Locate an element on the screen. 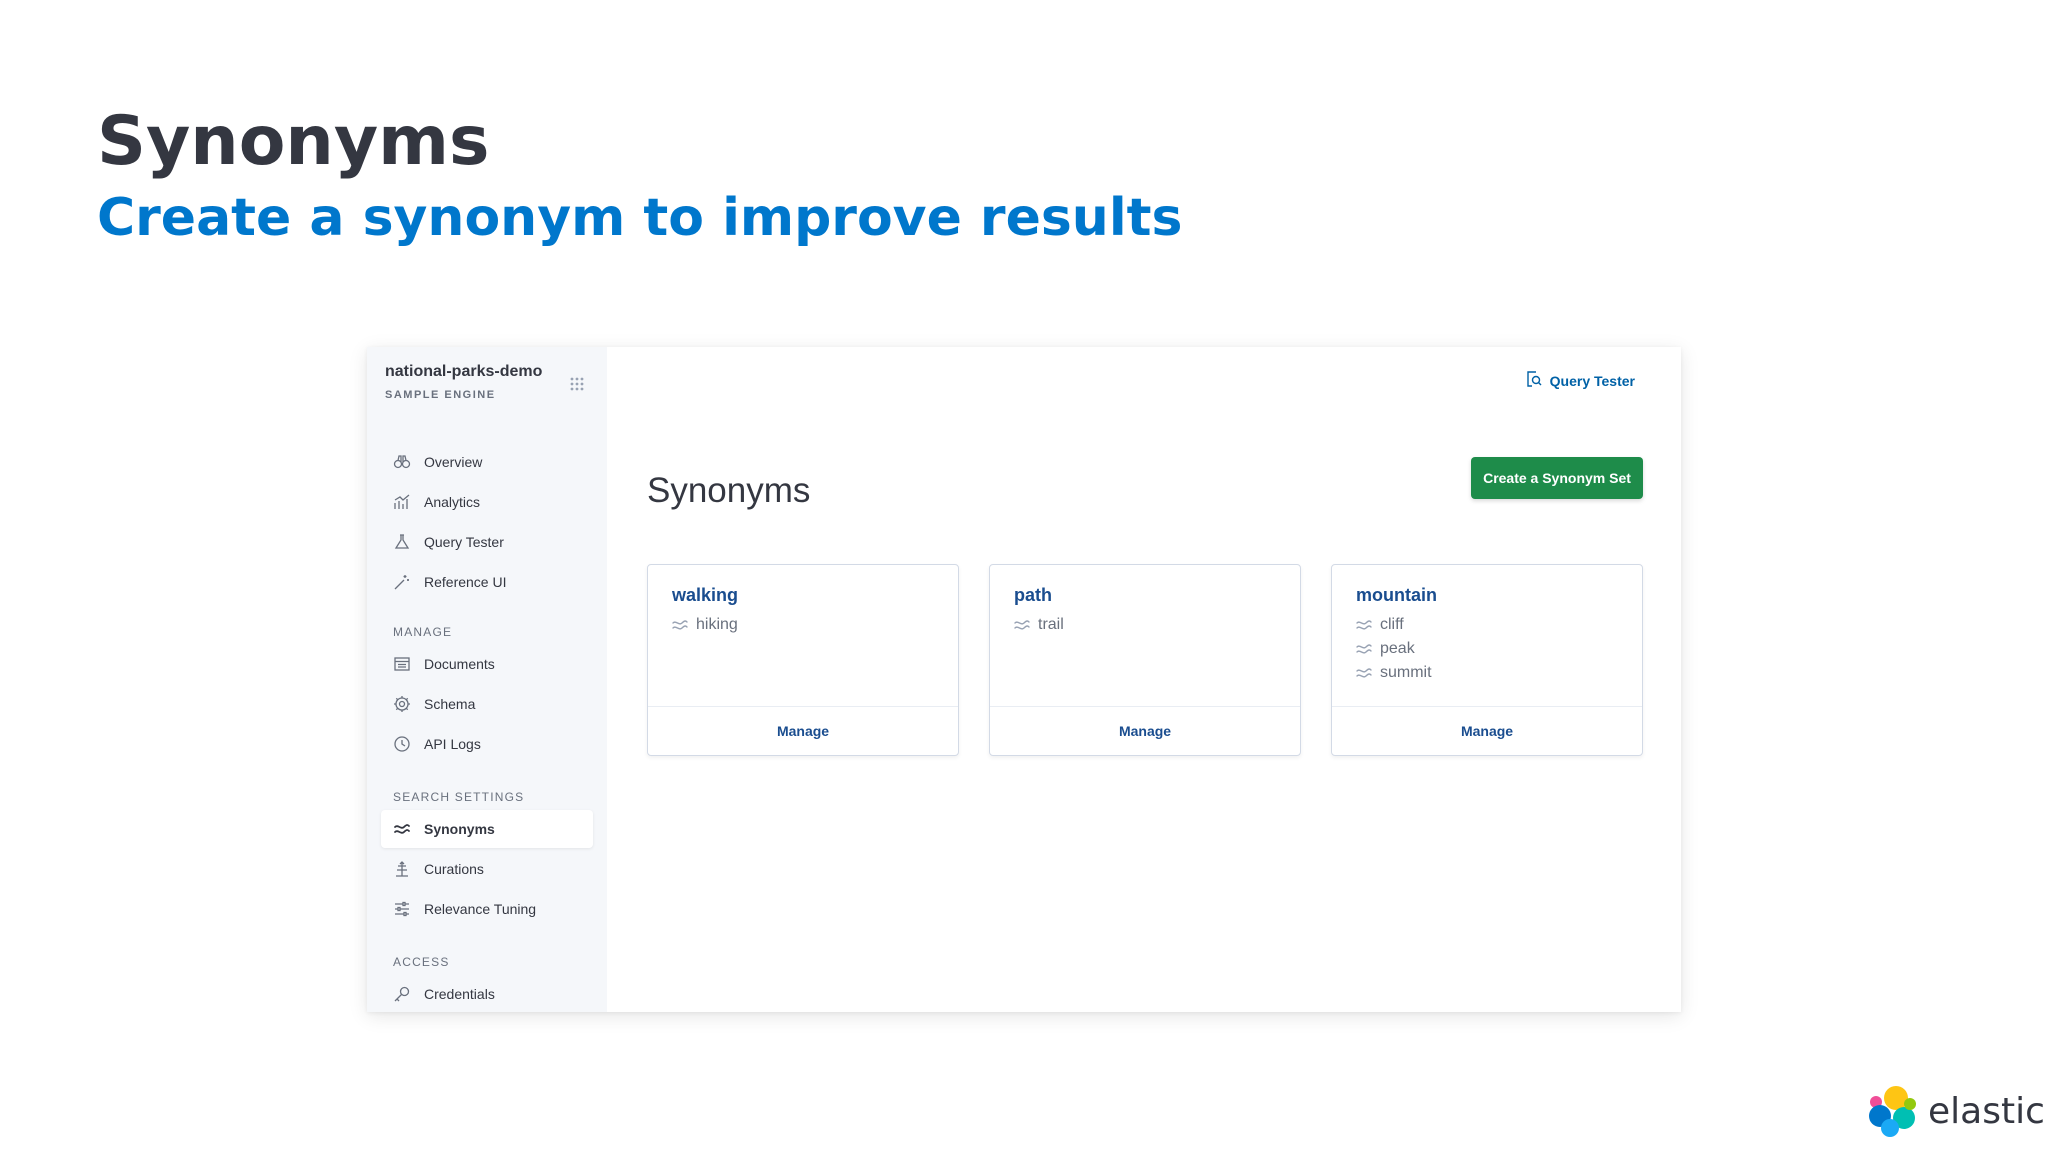 This screenshot has width=2048, height=1152. sidebar-item-api-logs: API Logs is located at coordinates (487, 744).